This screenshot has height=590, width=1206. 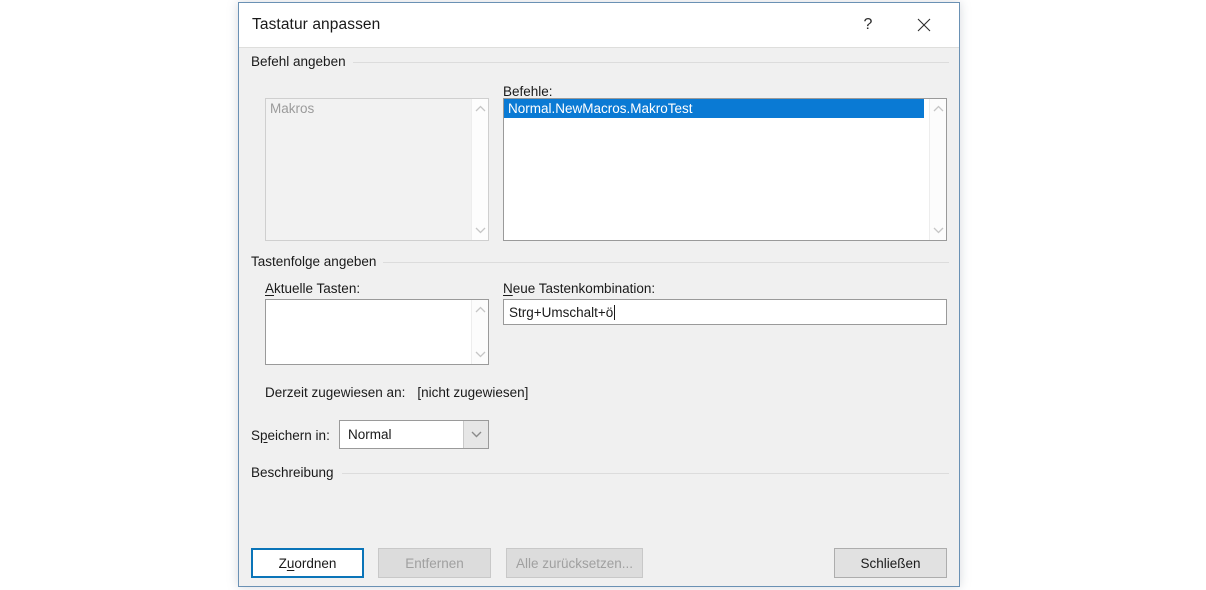 I want to click on commands-listbox: Normal.NewMacros.MakroTest, so click(x=725, y=169).